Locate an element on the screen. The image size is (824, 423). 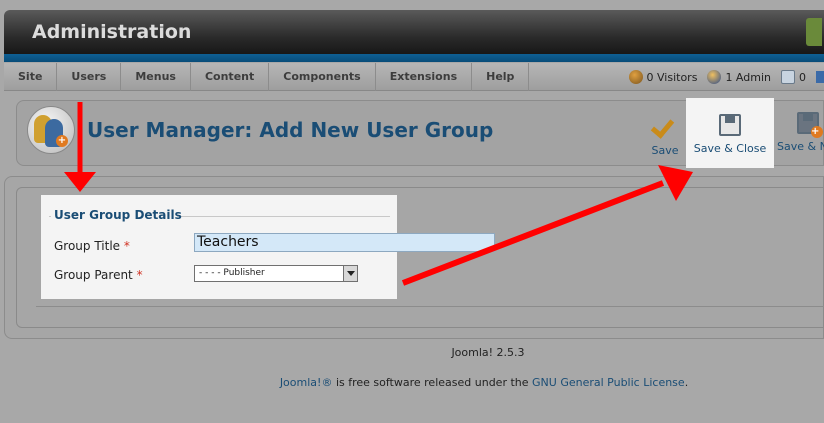
group-parent-select: - - - - Publisher is located at coordinates (276, 273).